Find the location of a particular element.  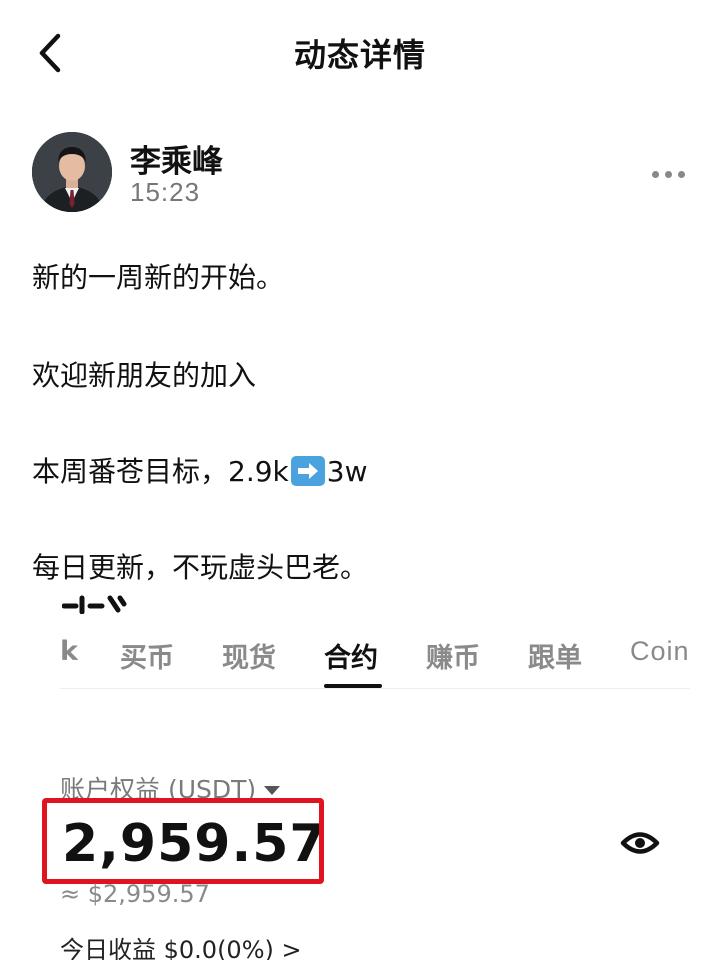

post-text-segment: 本周番苍目标，2.9k is located at coordinates (160, 471).